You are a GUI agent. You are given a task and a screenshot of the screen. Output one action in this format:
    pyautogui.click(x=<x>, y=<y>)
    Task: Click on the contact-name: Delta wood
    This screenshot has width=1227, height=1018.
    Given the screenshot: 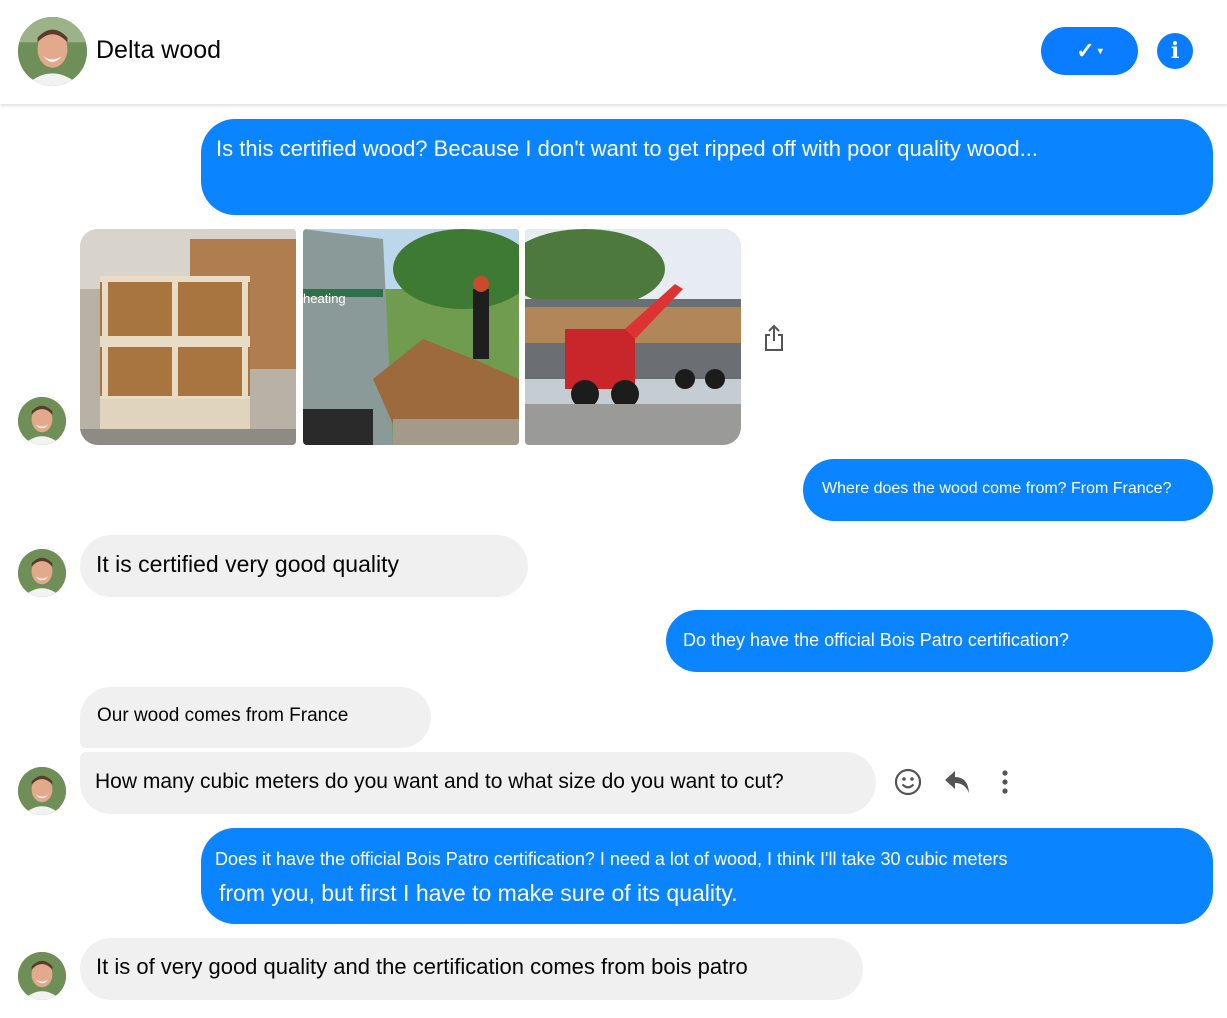 What is the action you would take?
    pyautogui.click(x=158, y=50)
    